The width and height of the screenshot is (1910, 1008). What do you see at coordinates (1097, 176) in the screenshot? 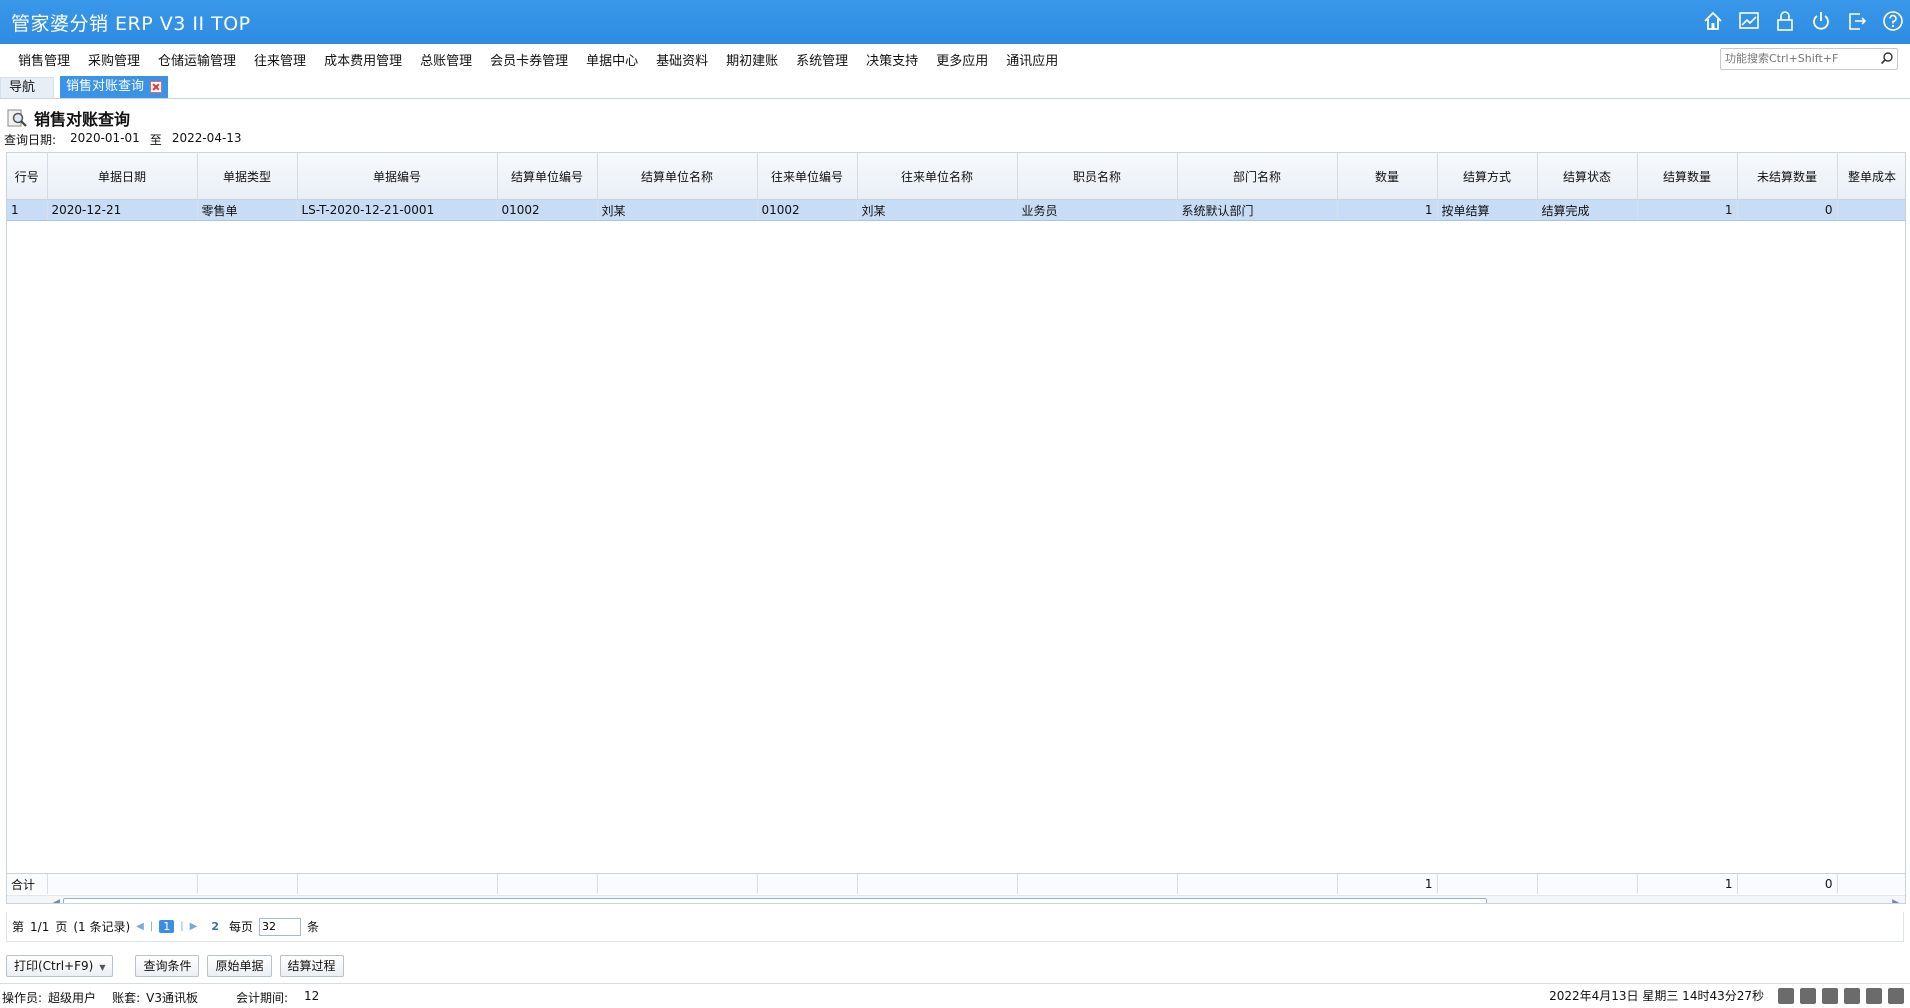
I see `col-header-employee: 职员名称` at bounding box center [1097, 176].